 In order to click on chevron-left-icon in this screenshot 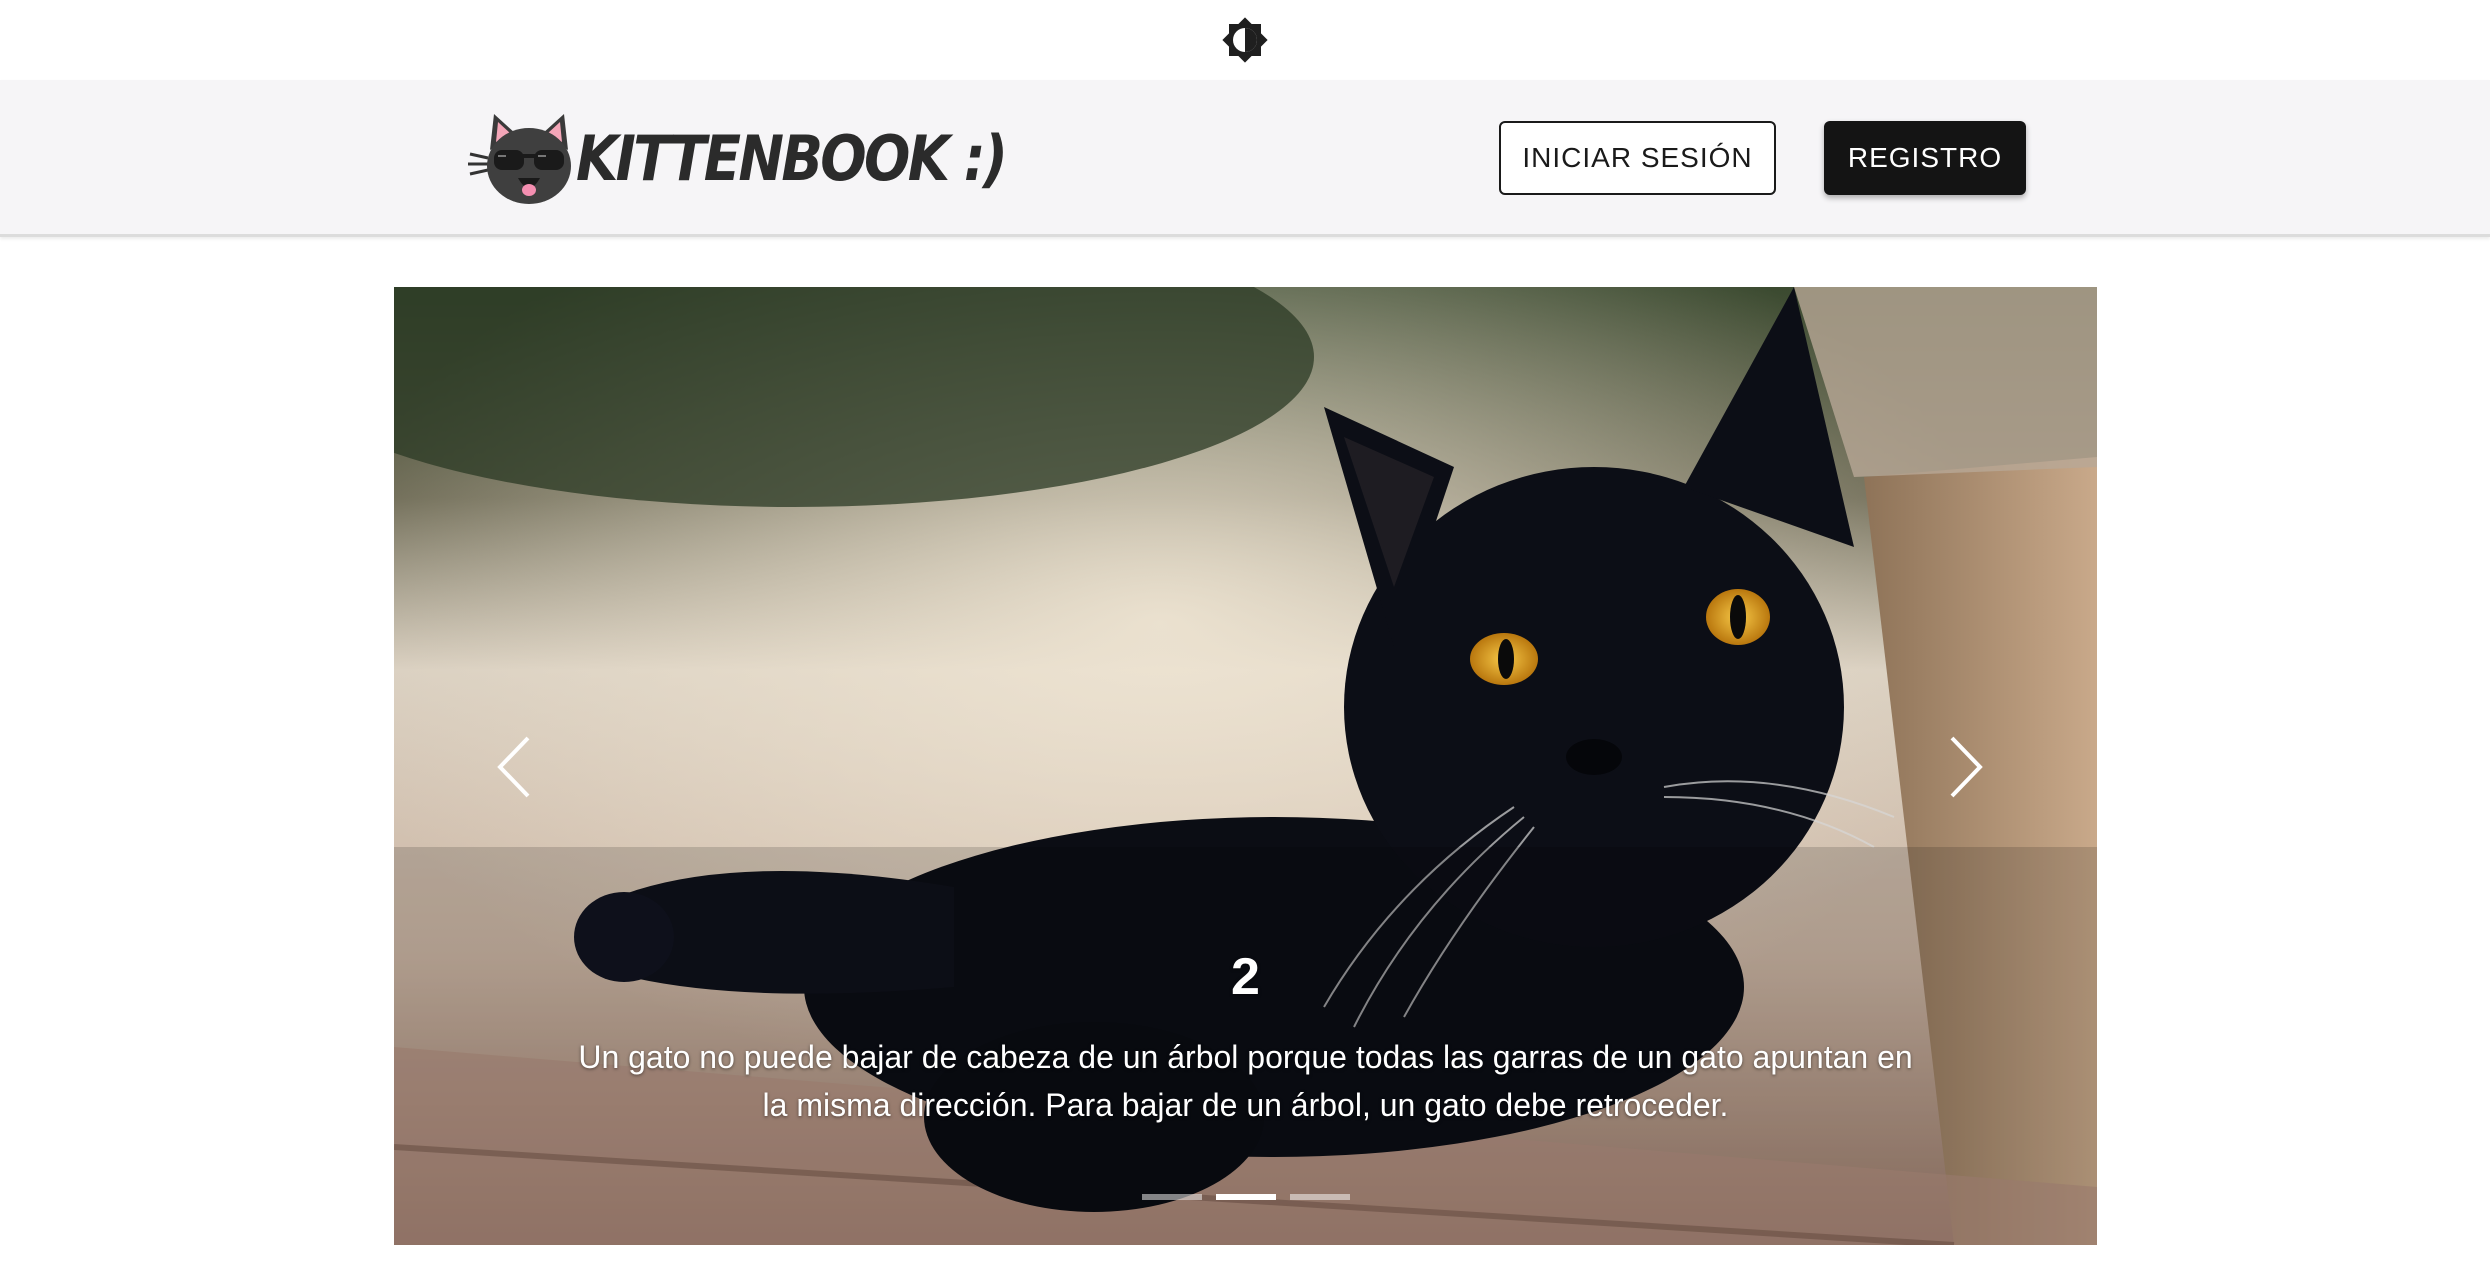, I will do `click(513, 767)`.